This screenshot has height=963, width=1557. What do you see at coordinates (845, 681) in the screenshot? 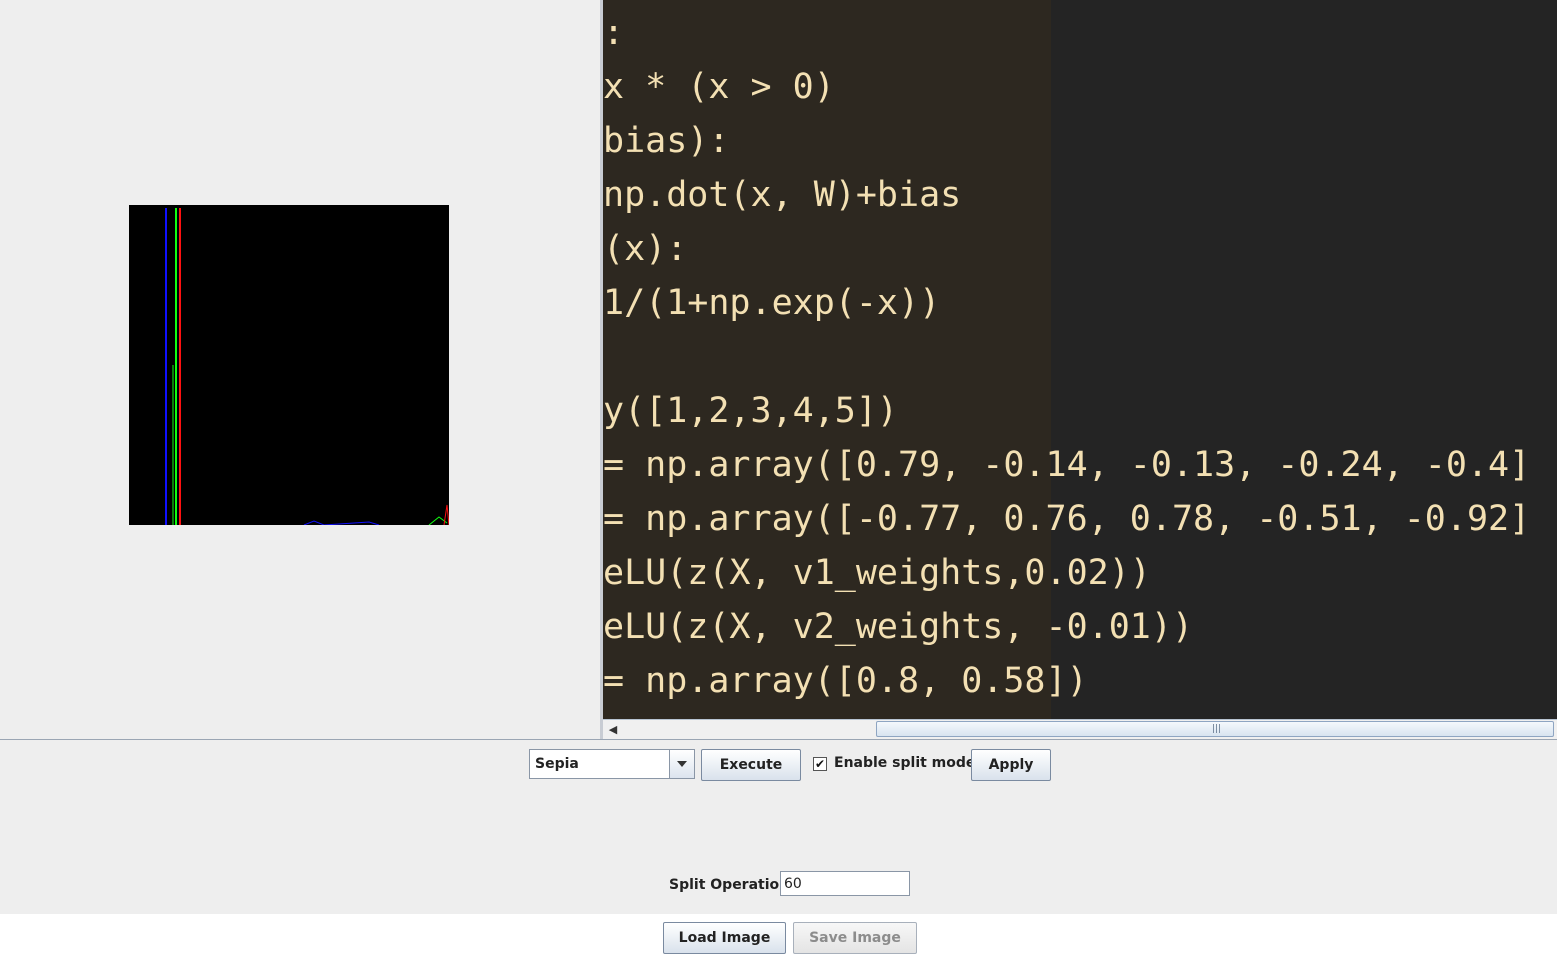
I see `code-line: = np.array([0.8, 0.58])` at bounding box center [845, 681].